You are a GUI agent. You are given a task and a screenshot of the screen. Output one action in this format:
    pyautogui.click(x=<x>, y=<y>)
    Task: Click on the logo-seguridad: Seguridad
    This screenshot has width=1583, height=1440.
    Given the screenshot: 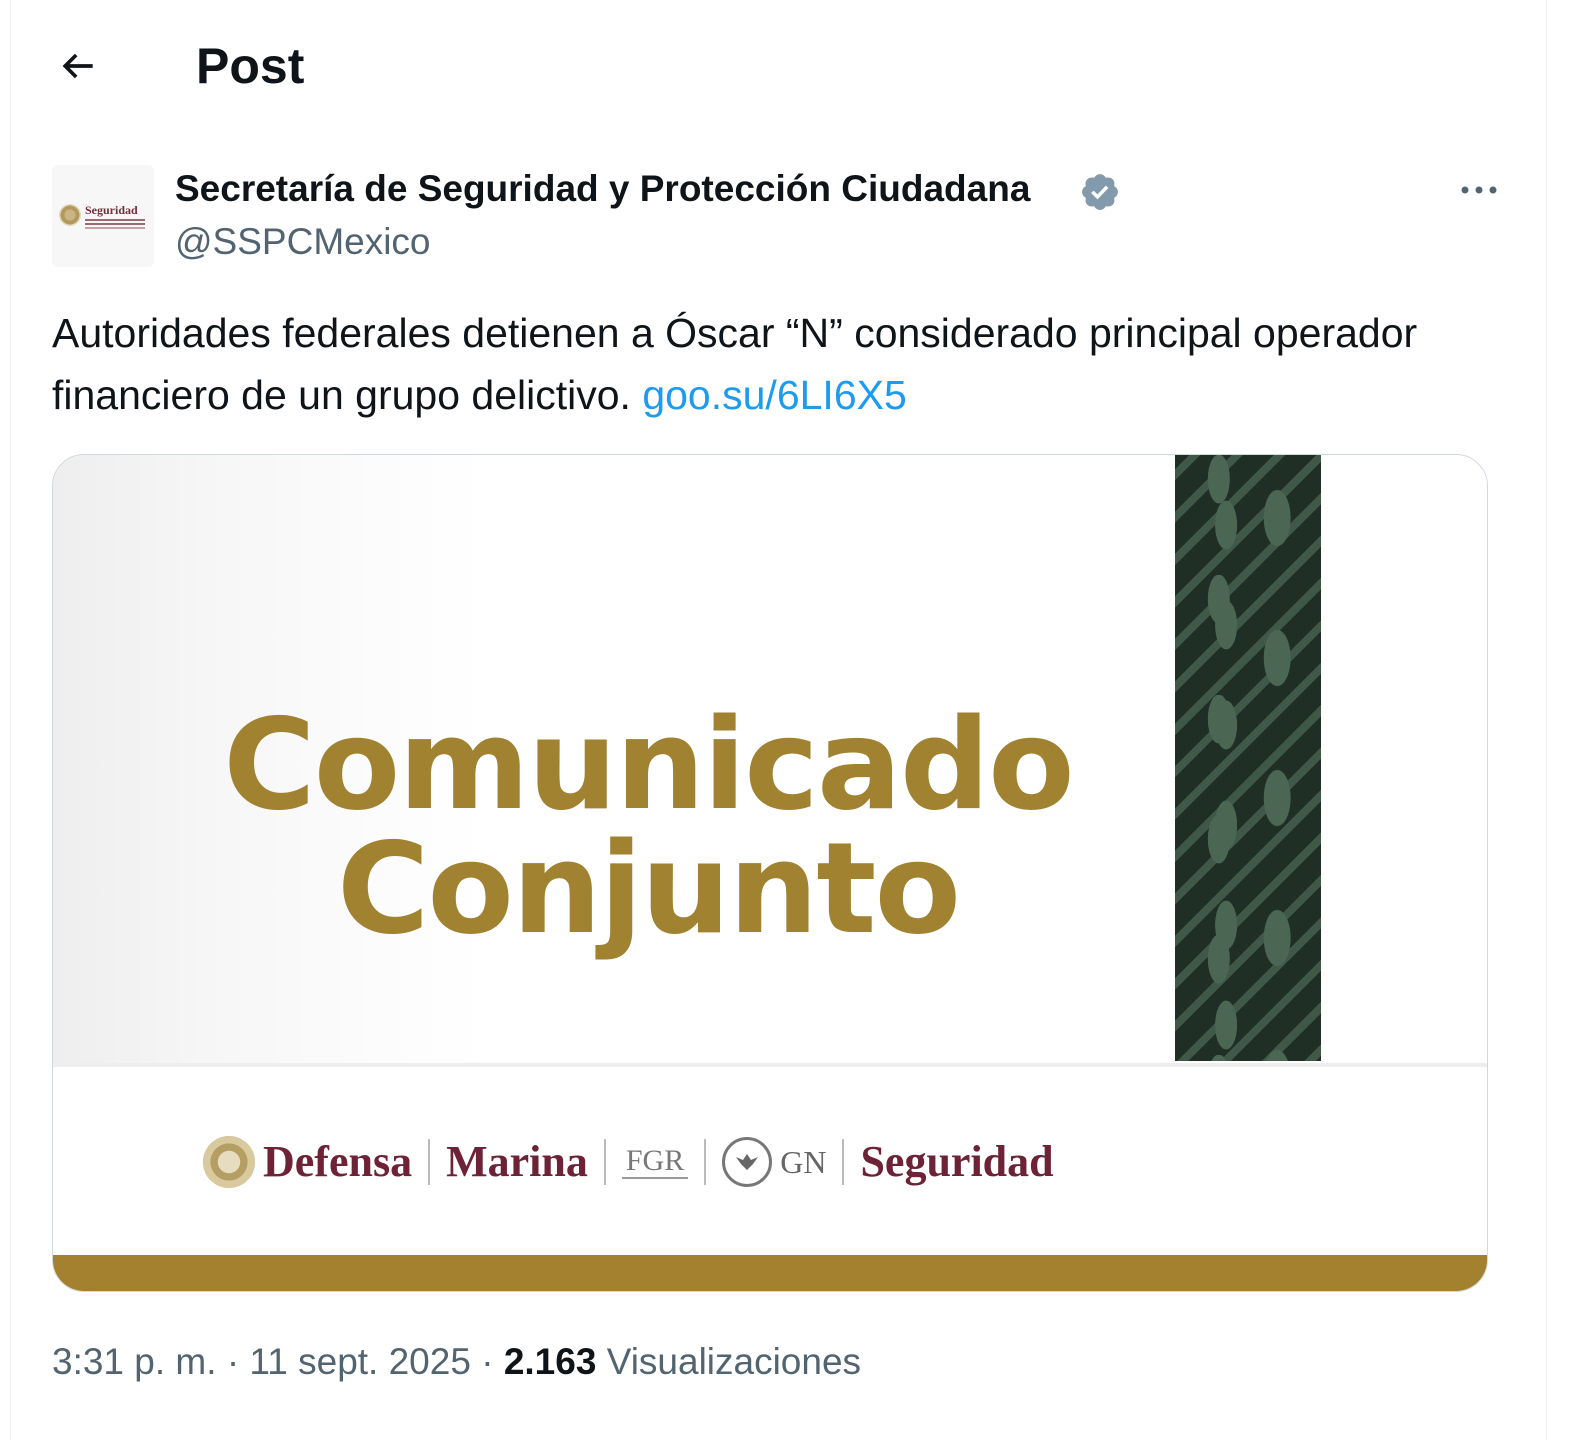 What is the action you would take?
    pyautogui.click(x=957, y=1161)
    